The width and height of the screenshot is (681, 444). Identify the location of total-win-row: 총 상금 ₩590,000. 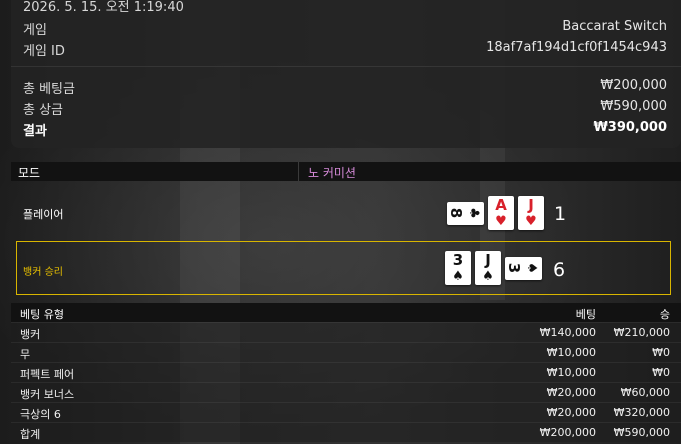
(345, 108).